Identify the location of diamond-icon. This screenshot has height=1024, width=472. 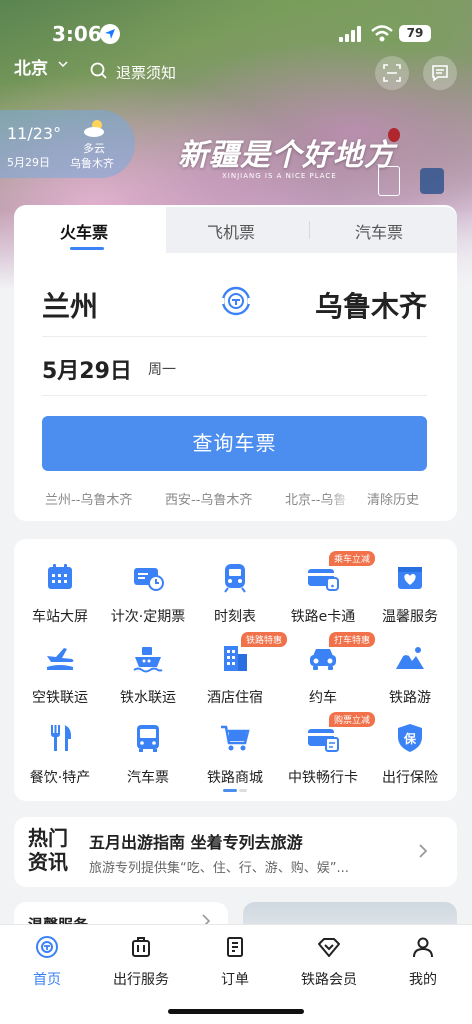
(329, 947).